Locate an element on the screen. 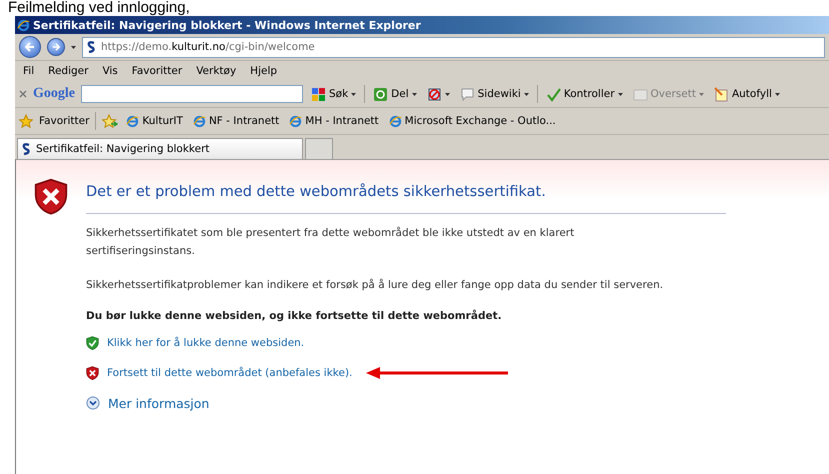 The image size is (829, 474). back-button is located at coordinates (30, 47).